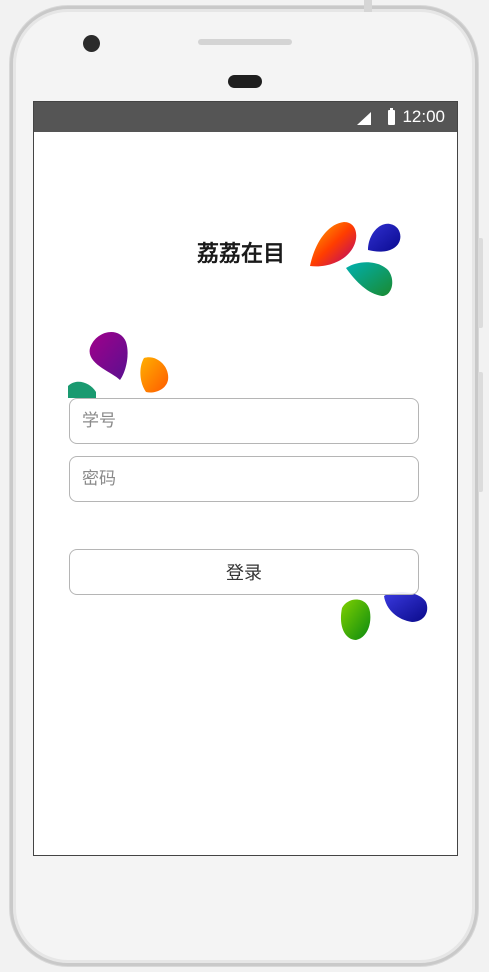 Image resolution: width=489 pixels, height=972 pixels. Describe the element at coordinates (364, 118) in the screenshot. I see `cell-signal-icon` at that location.